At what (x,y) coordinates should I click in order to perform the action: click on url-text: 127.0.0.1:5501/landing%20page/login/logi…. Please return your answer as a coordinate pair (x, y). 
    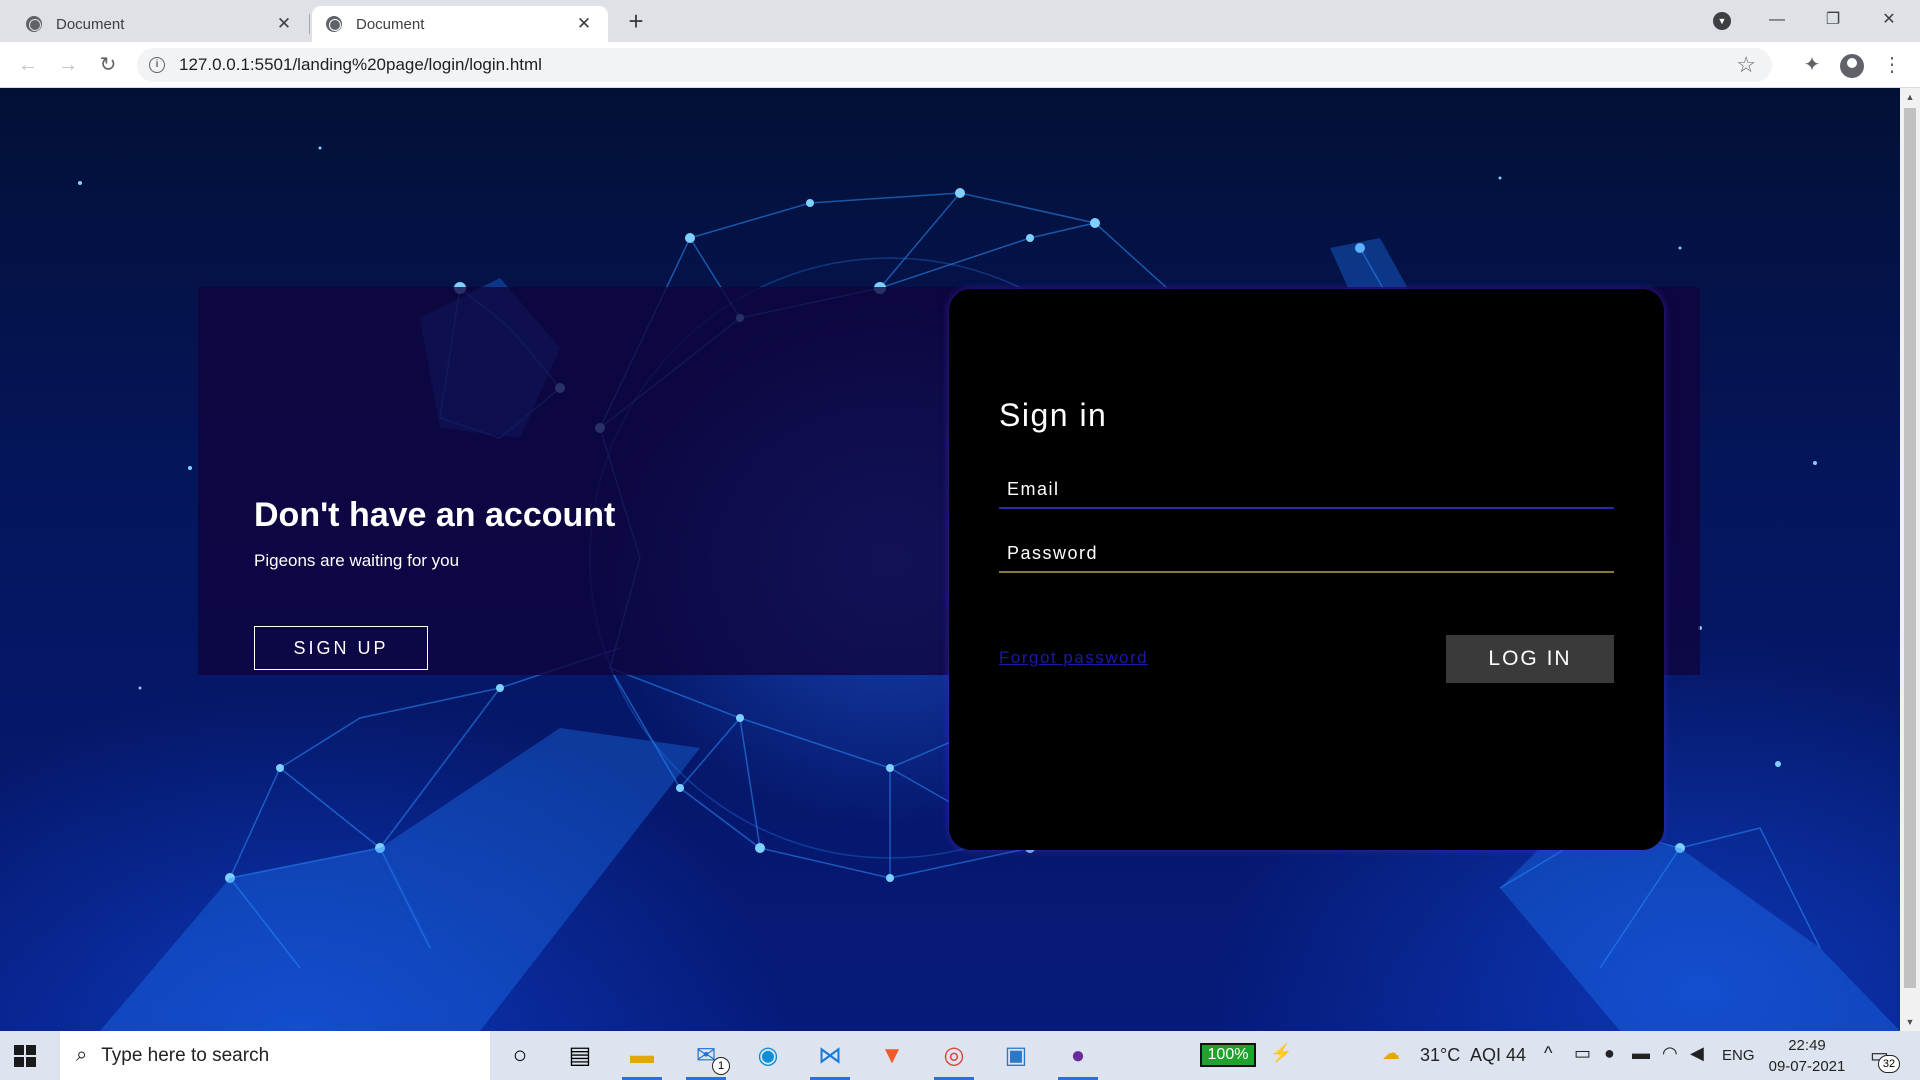
    Looking at the image, I should click on (360, 64).